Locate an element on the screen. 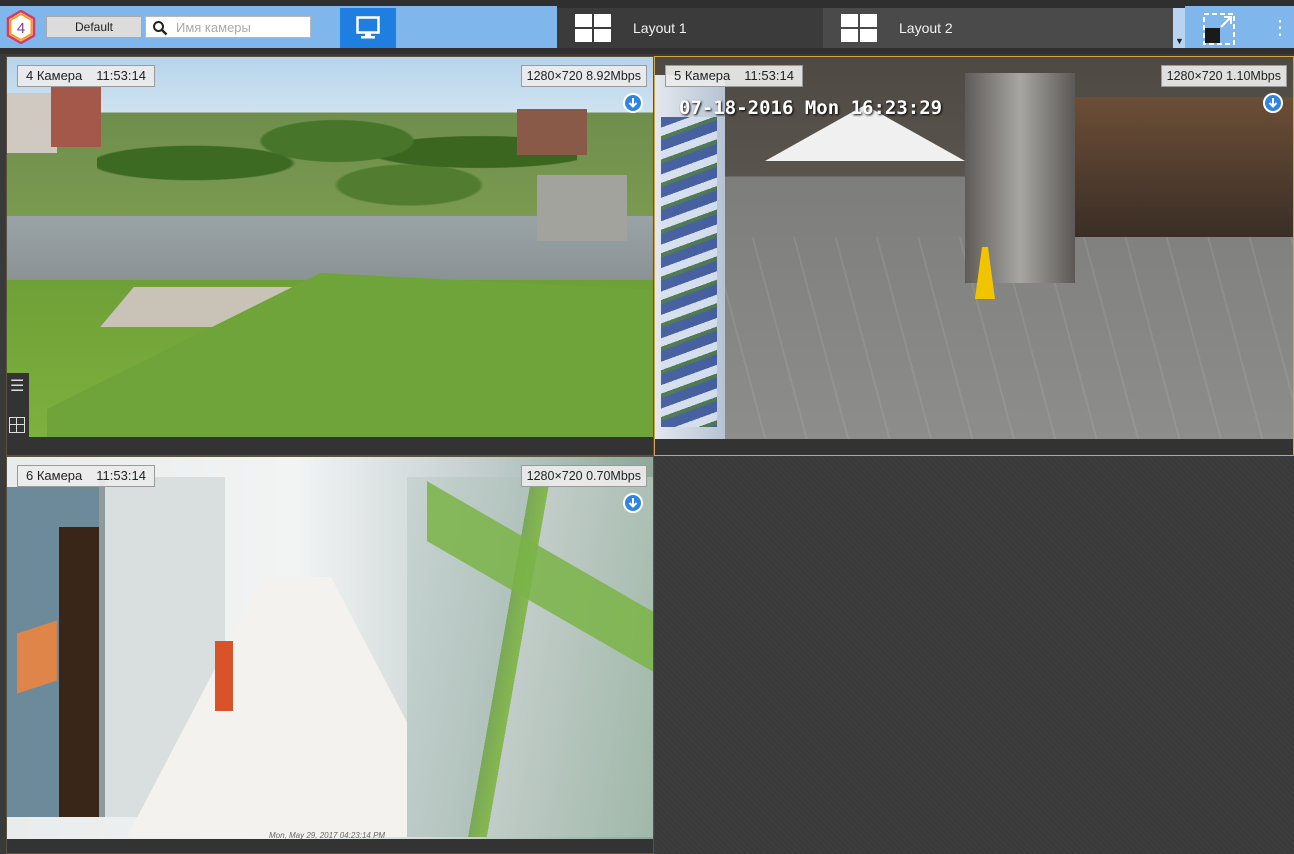 This screenshot has height=854, width=1294. scene-trees is located at coordinates (337, 152).